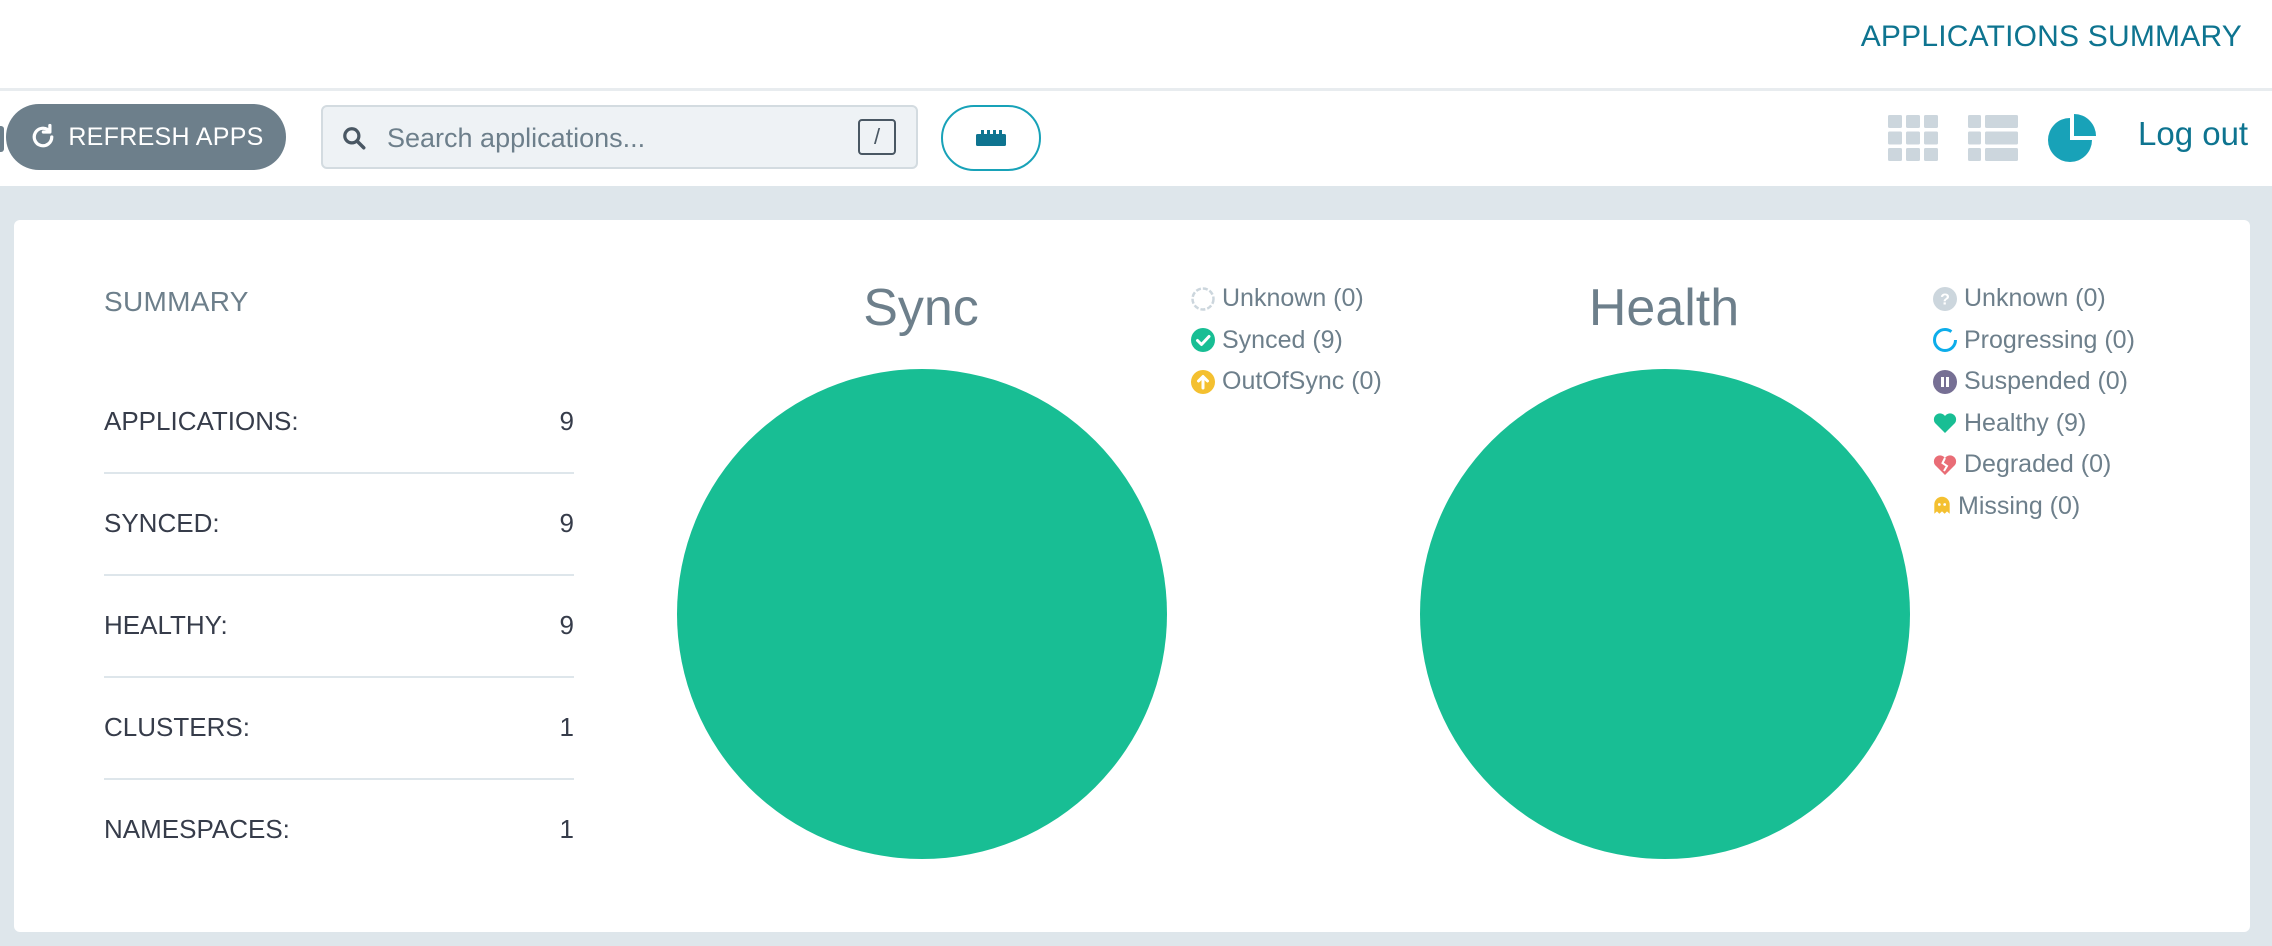 This screenshot has width=2272, height=946. I want to click on stat-label: APPLICATIONS:, so click(201, 421).